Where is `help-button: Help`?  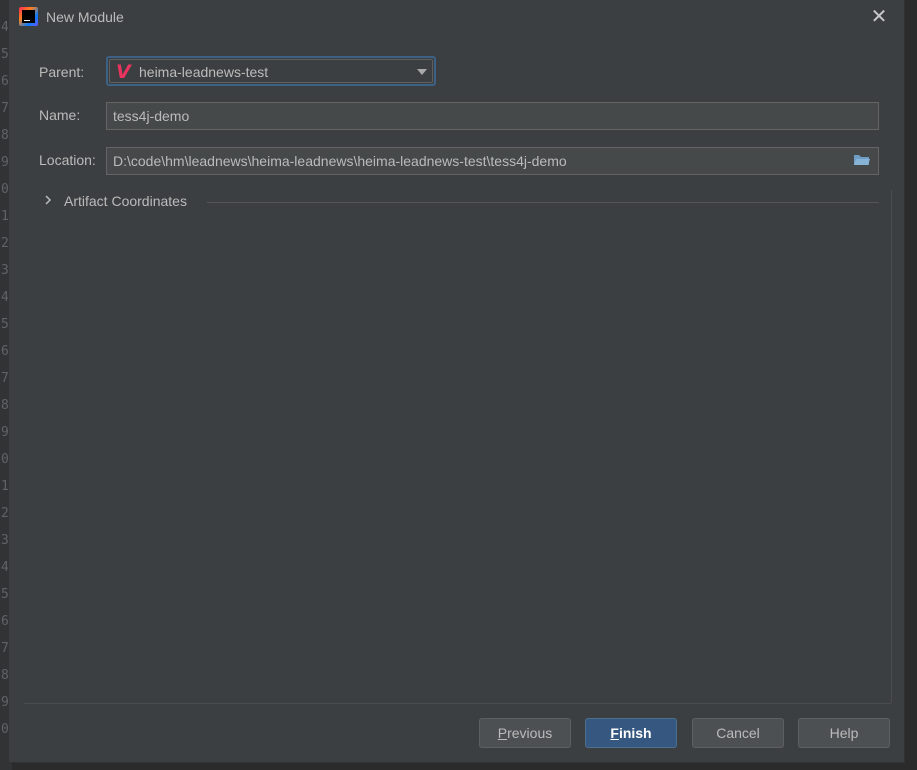
help-button: Help is located at coordinates (844, 733).